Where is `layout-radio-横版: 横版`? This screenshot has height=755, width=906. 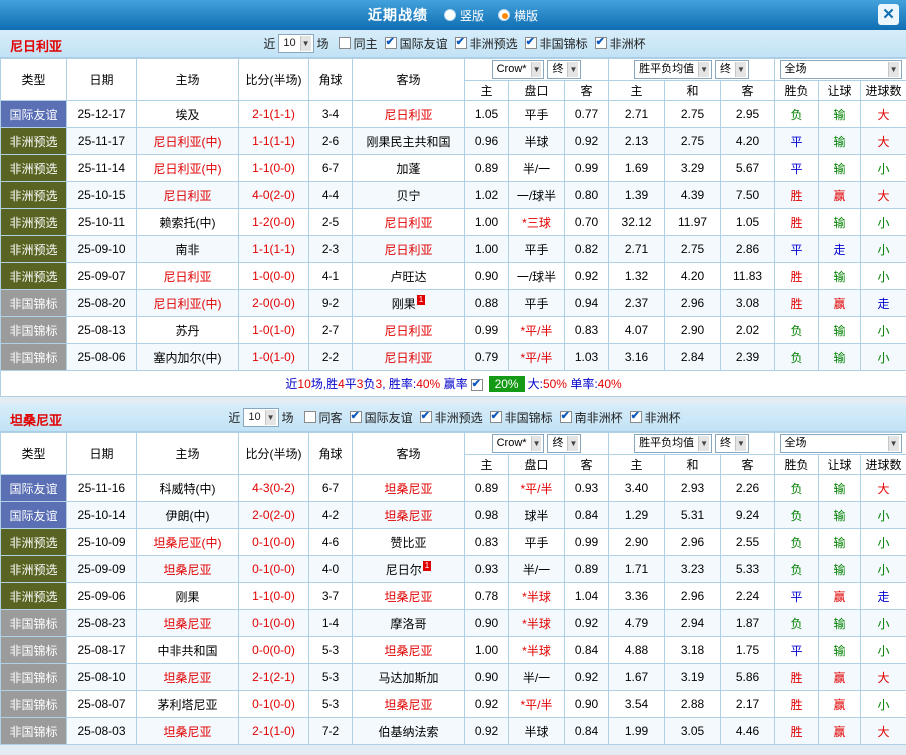 layout-radio-横版: 横版 is located at coordinates (518, 15).